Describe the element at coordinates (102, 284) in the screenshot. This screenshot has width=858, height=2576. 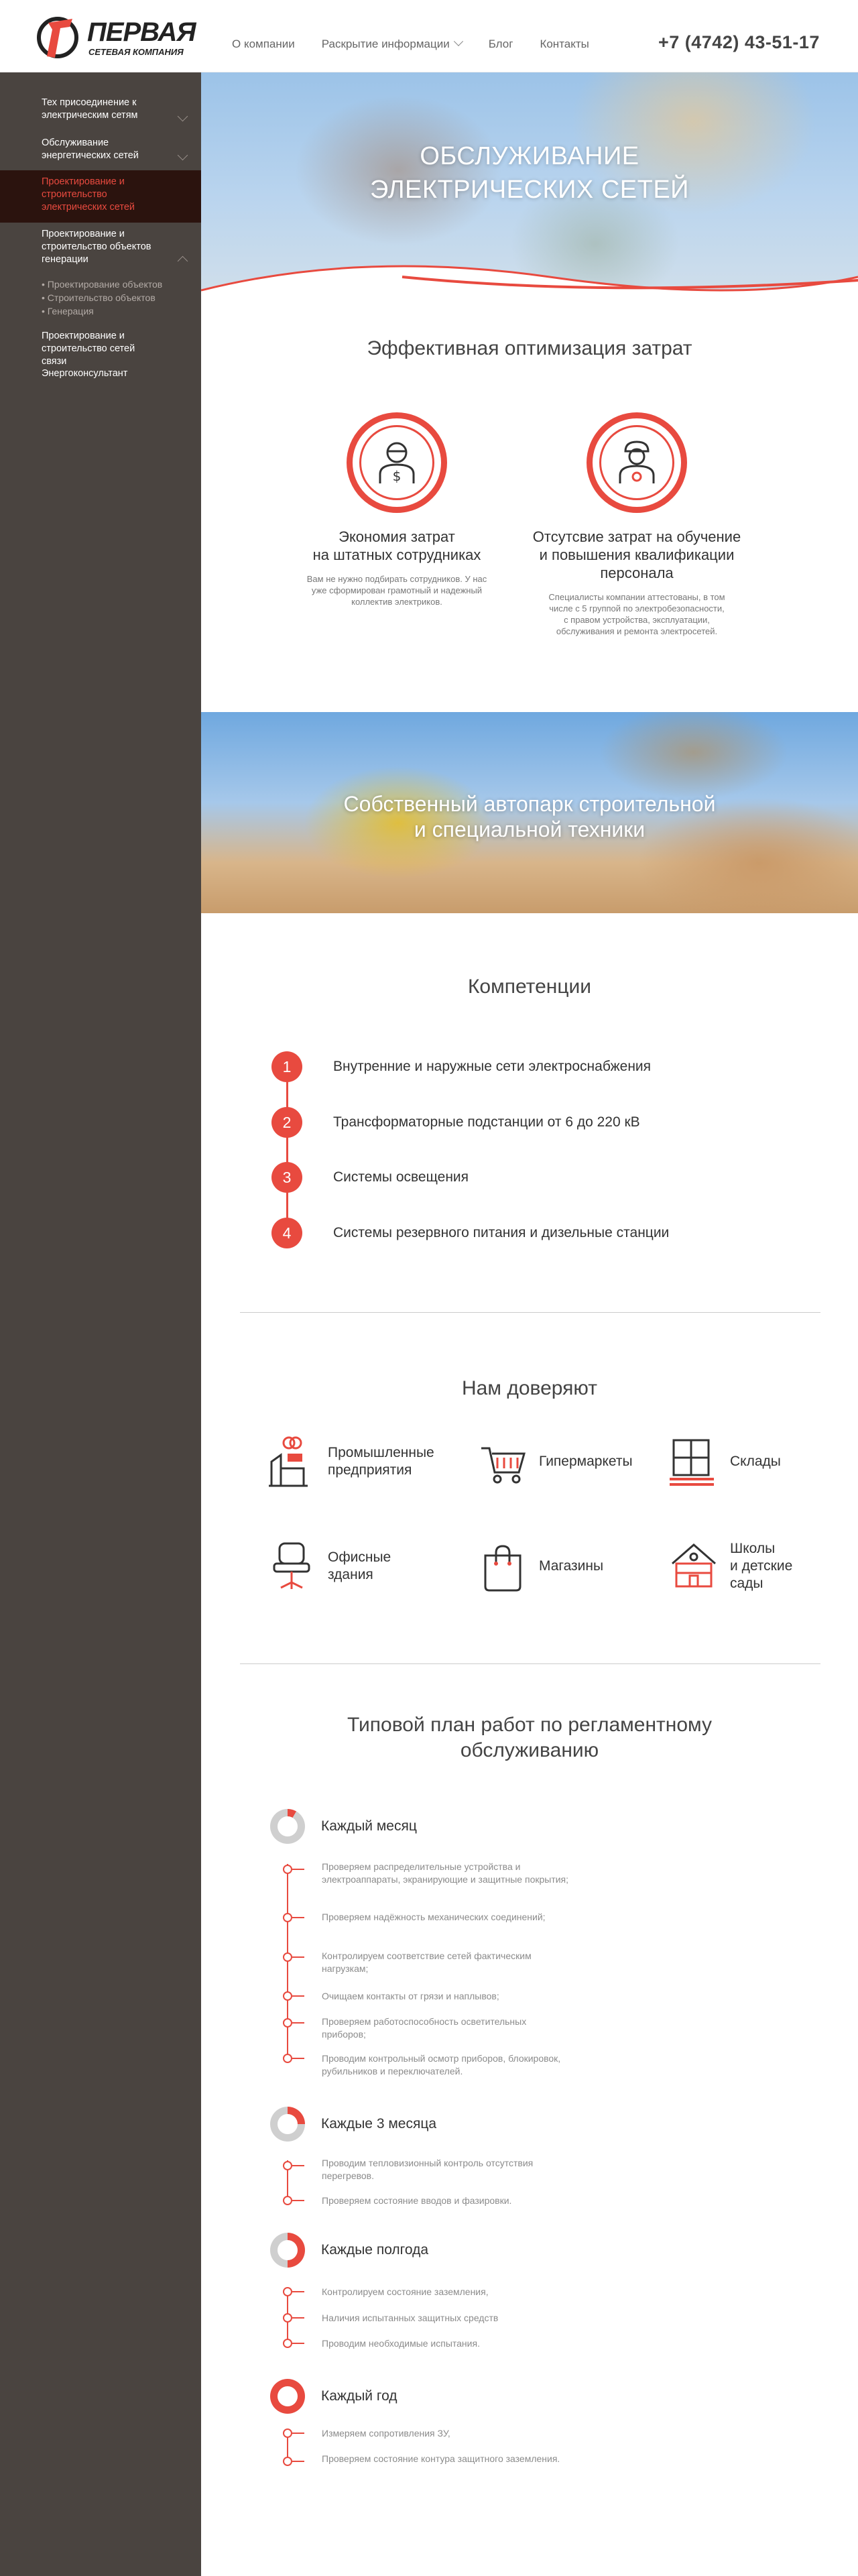
I see `sidebar-subitem-design: • Проектирование объектов` at that location.